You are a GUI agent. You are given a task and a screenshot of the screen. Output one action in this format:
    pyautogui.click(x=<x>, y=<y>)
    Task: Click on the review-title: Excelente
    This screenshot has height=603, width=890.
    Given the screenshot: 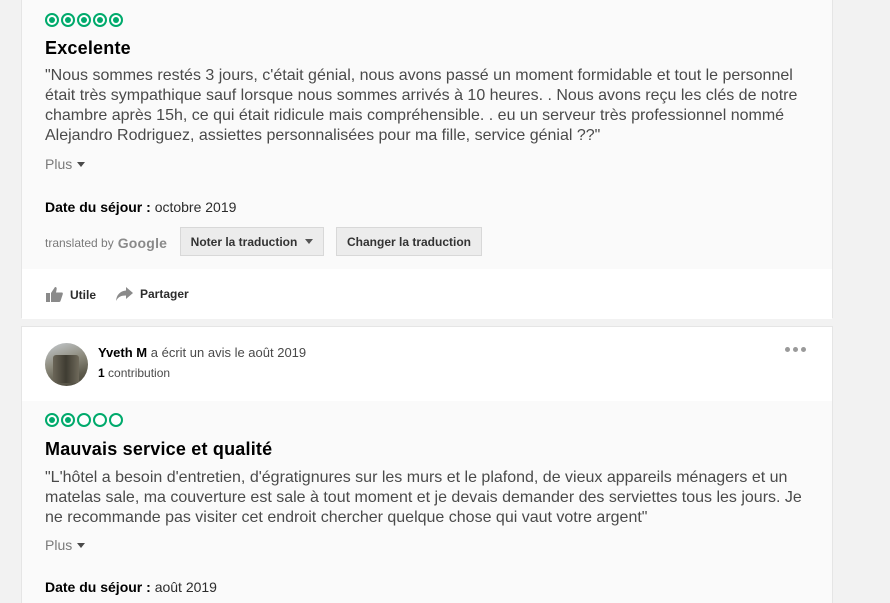 What is the action you would take?
    pyautogui.click(x=88, y=48)
    